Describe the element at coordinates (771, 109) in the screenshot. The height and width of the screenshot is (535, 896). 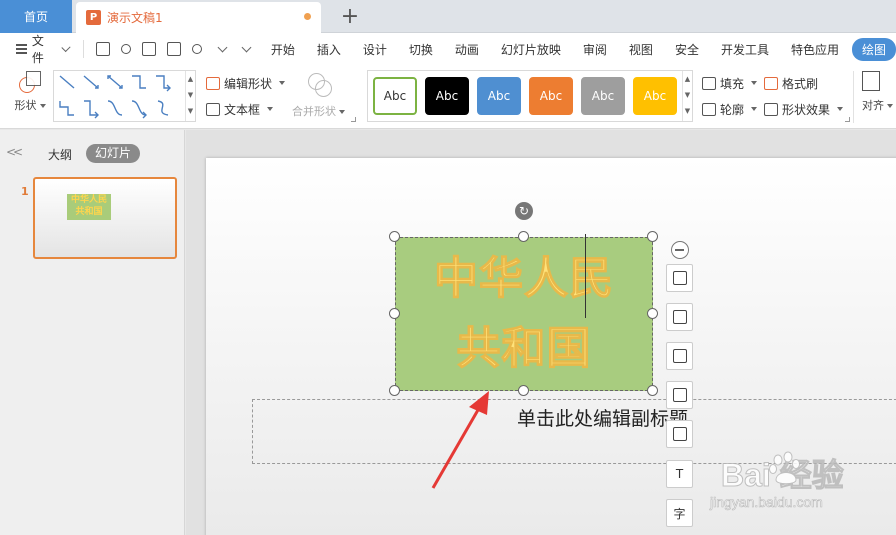
I see `shape-effect-icon` at that location.